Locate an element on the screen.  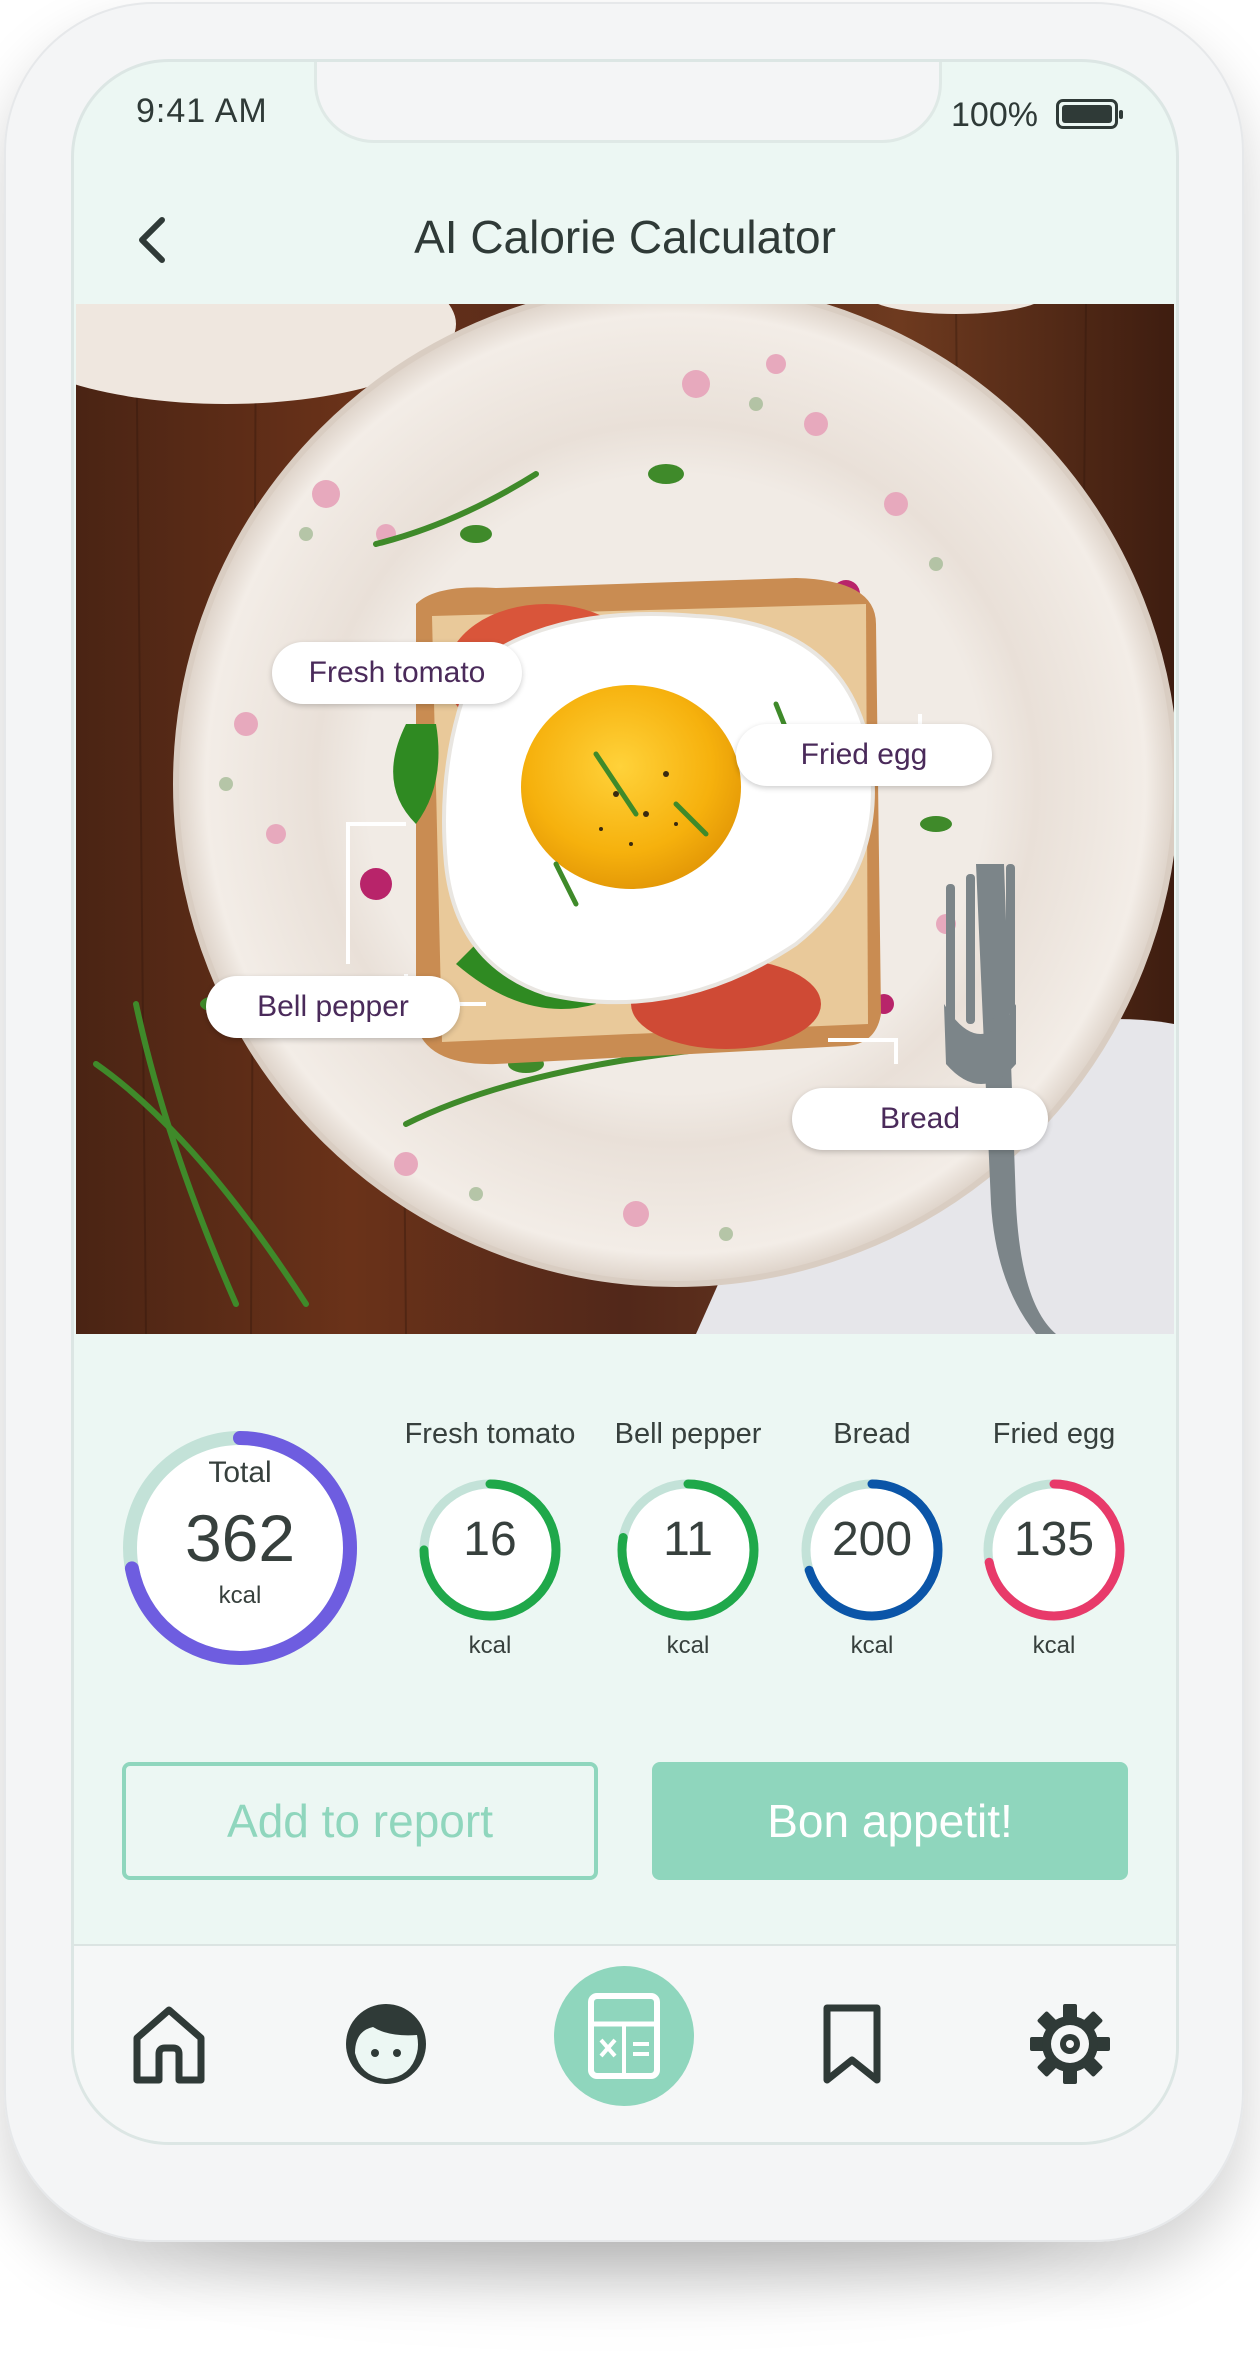
total-value: 362 is located at coordinates (240, 1538).